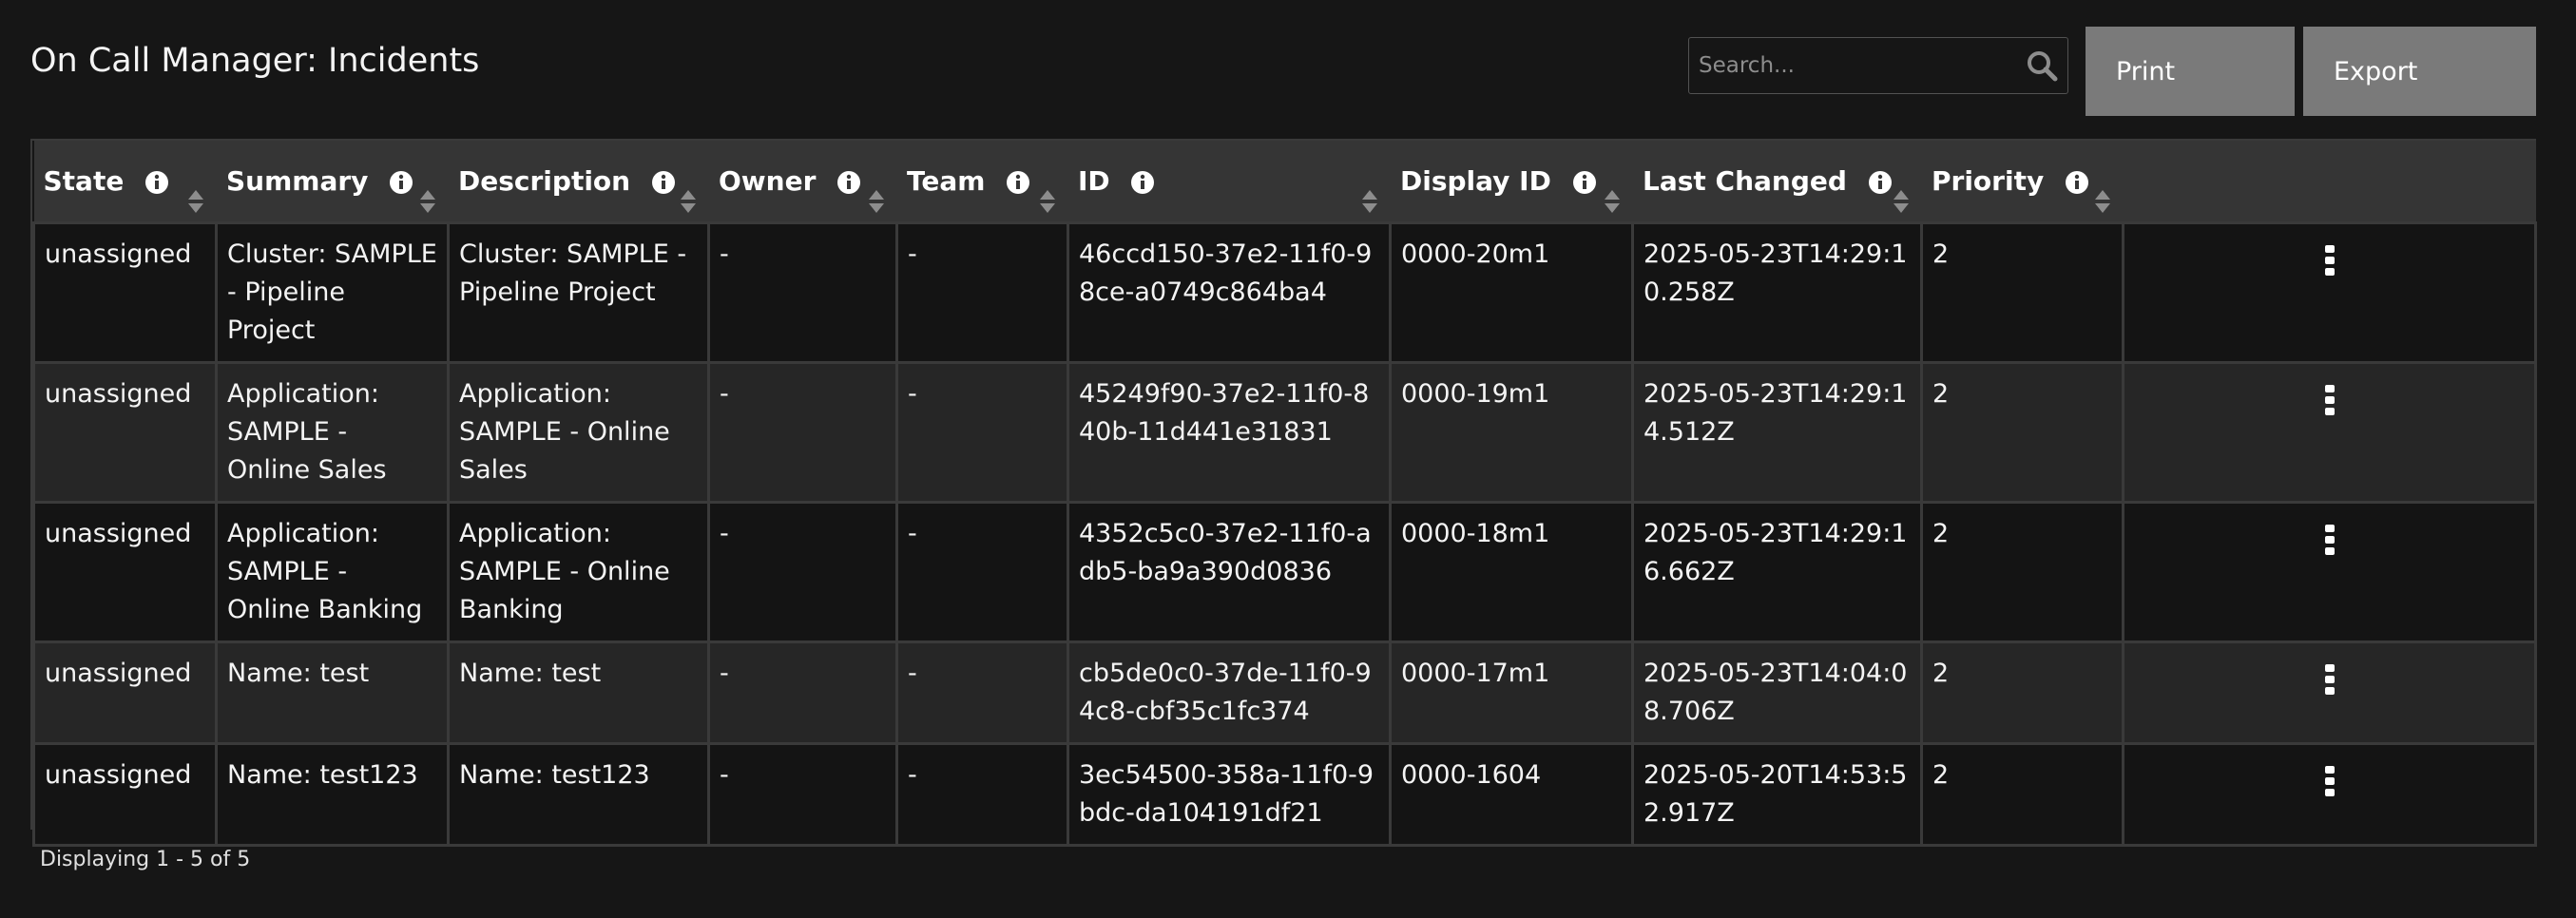 Image resolution: width=2576 pixels, height=918 pixels. I want to click on column-header-owner: Owner, so click(802, 181).